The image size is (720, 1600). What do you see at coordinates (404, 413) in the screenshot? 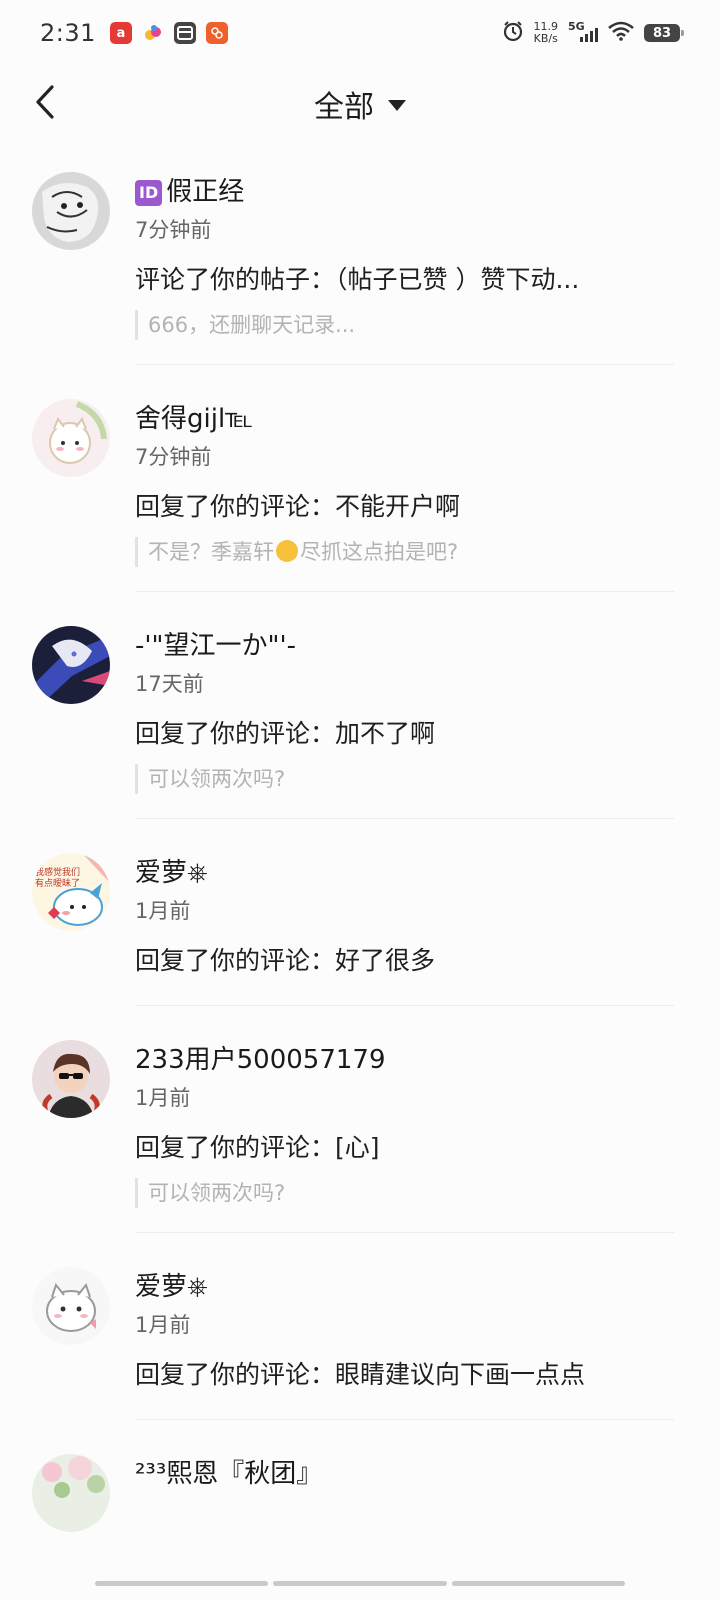
I see `username: 舍得gijl℡` at bounding box center [404, 413].